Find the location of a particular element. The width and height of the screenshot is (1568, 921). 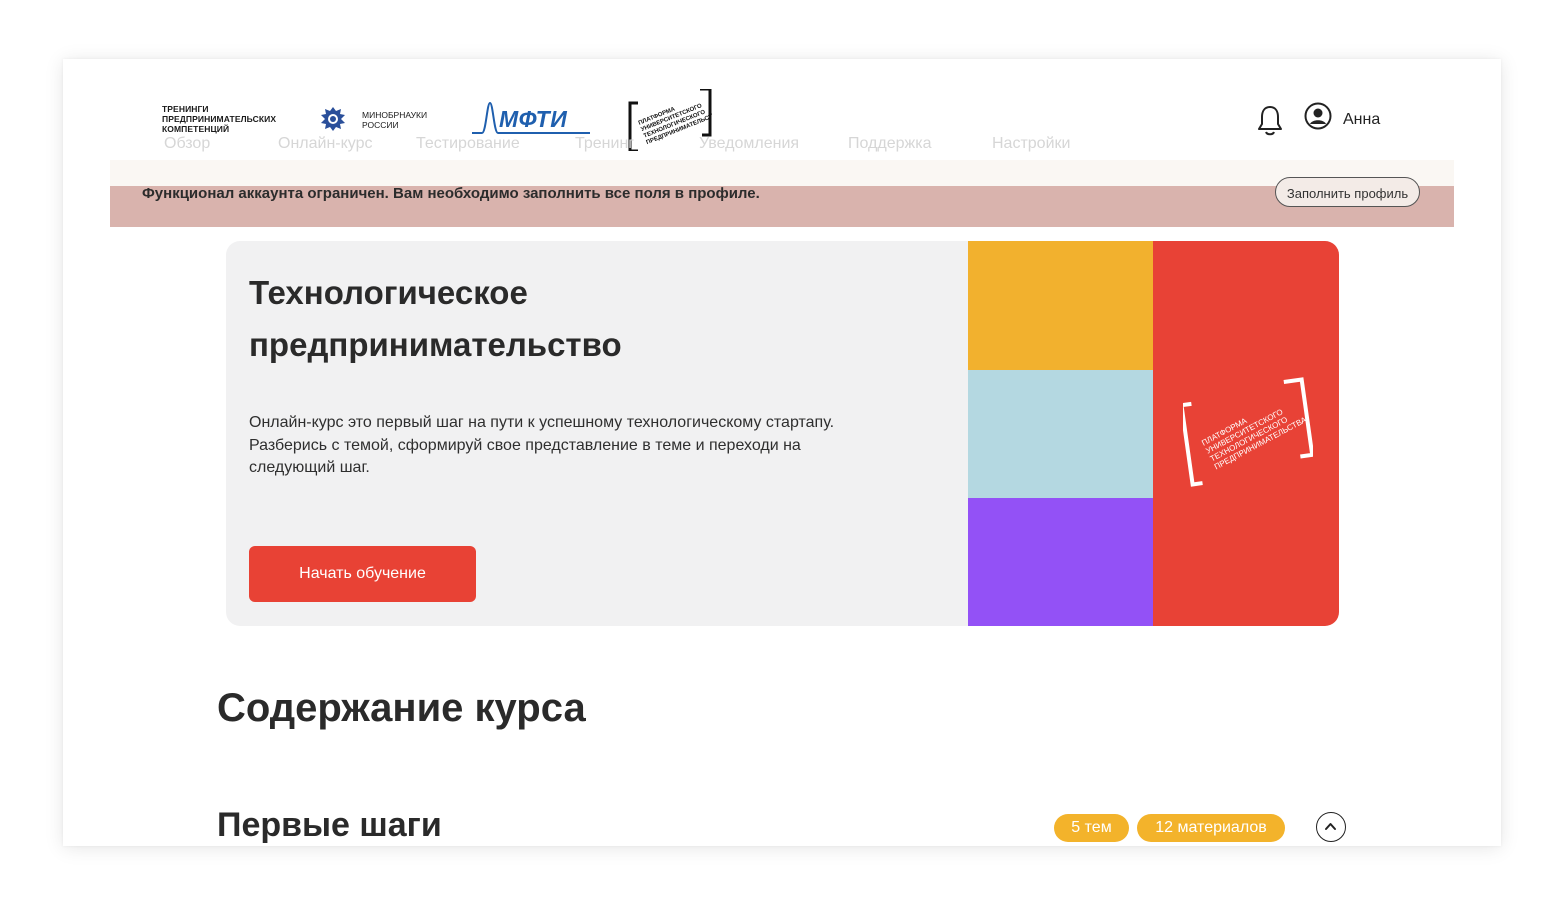

fill-profile-button: Заполнить профиль is located at coordinates (1347, 192).